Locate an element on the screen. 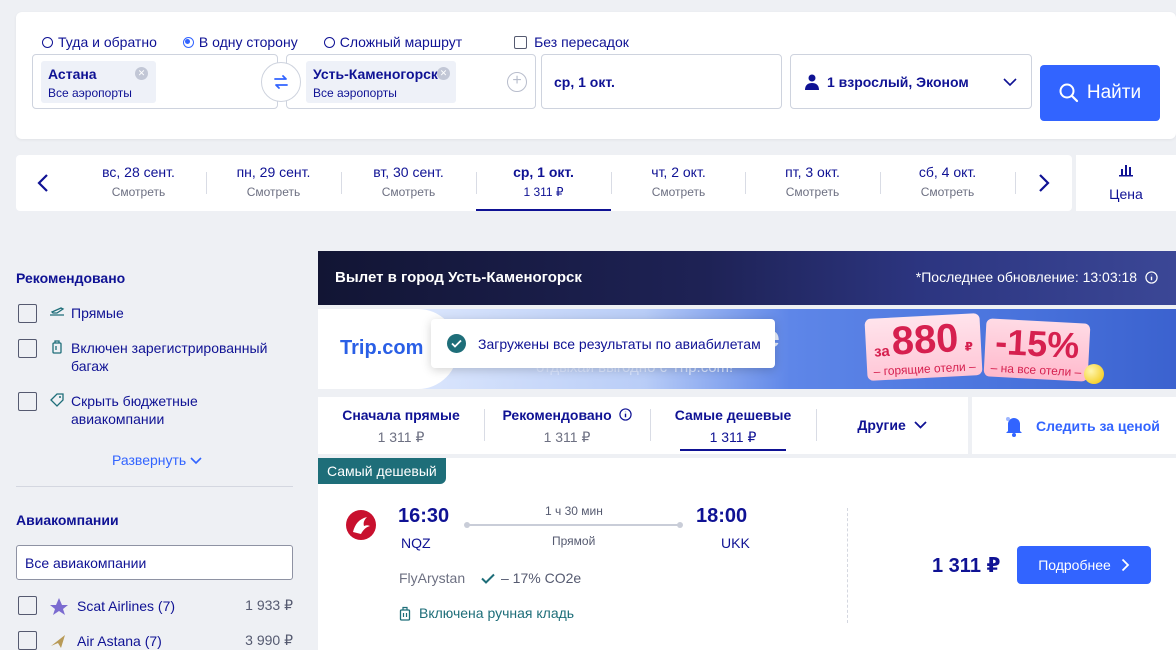  date-option-price: 1 311 ₽ is located at coordinates (543, 192).